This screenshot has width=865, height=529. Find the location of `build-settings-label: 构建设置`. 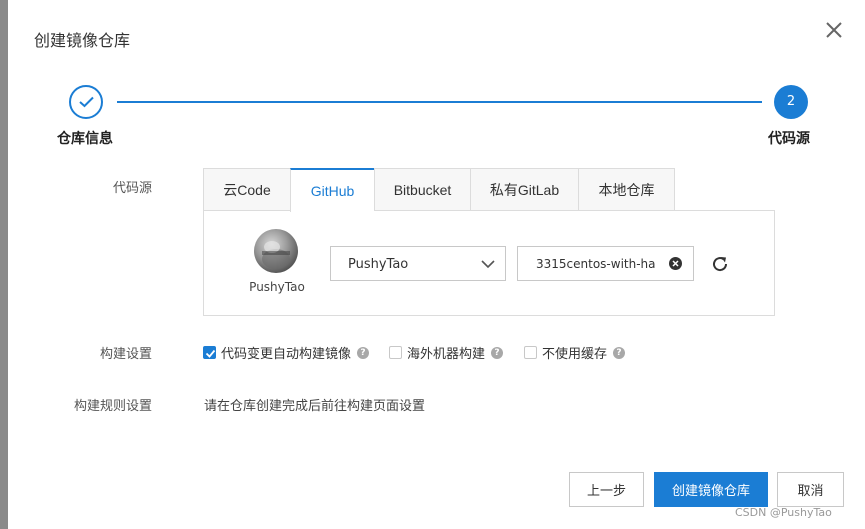

build-settings-label: 构建设置 is located at coordinates (125, 354).